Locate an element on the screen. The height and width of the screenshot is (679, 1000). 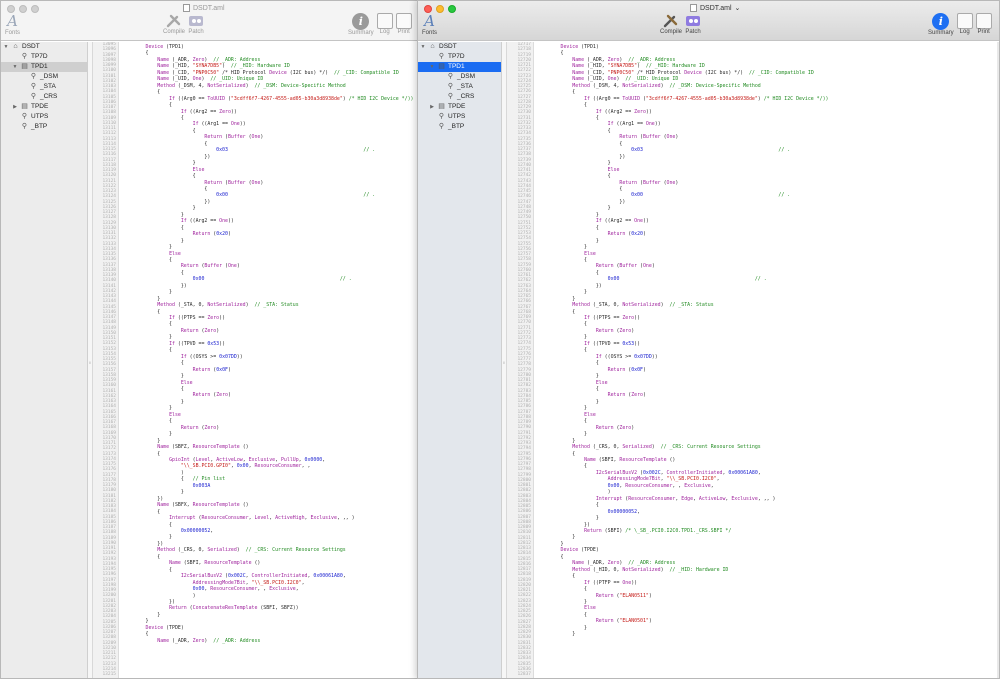
code-line: } is located at coordinates (555, 634).